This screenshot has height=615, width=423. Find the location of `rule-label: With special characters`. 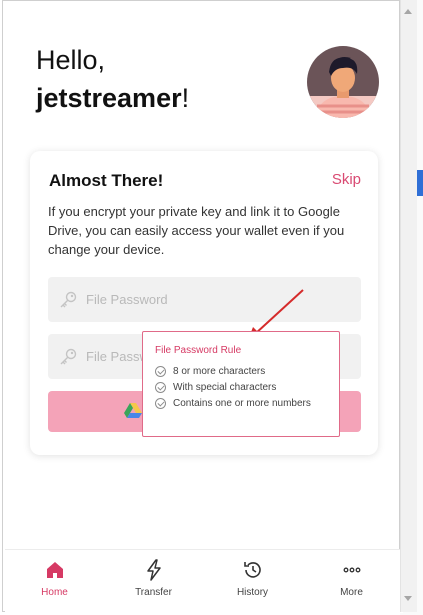

rule-label: With special characters is located at coordinates (225, 387).